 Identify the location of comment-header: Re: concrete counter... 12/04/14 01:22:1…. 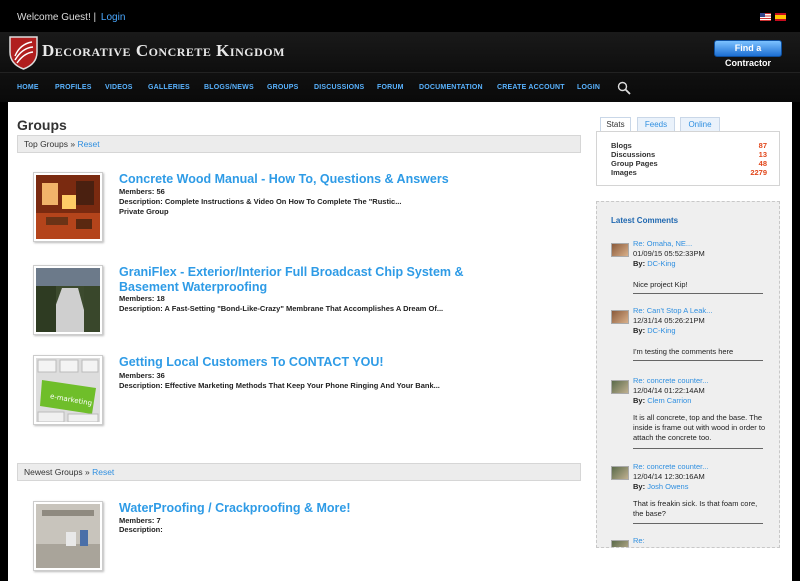
(670, 391).